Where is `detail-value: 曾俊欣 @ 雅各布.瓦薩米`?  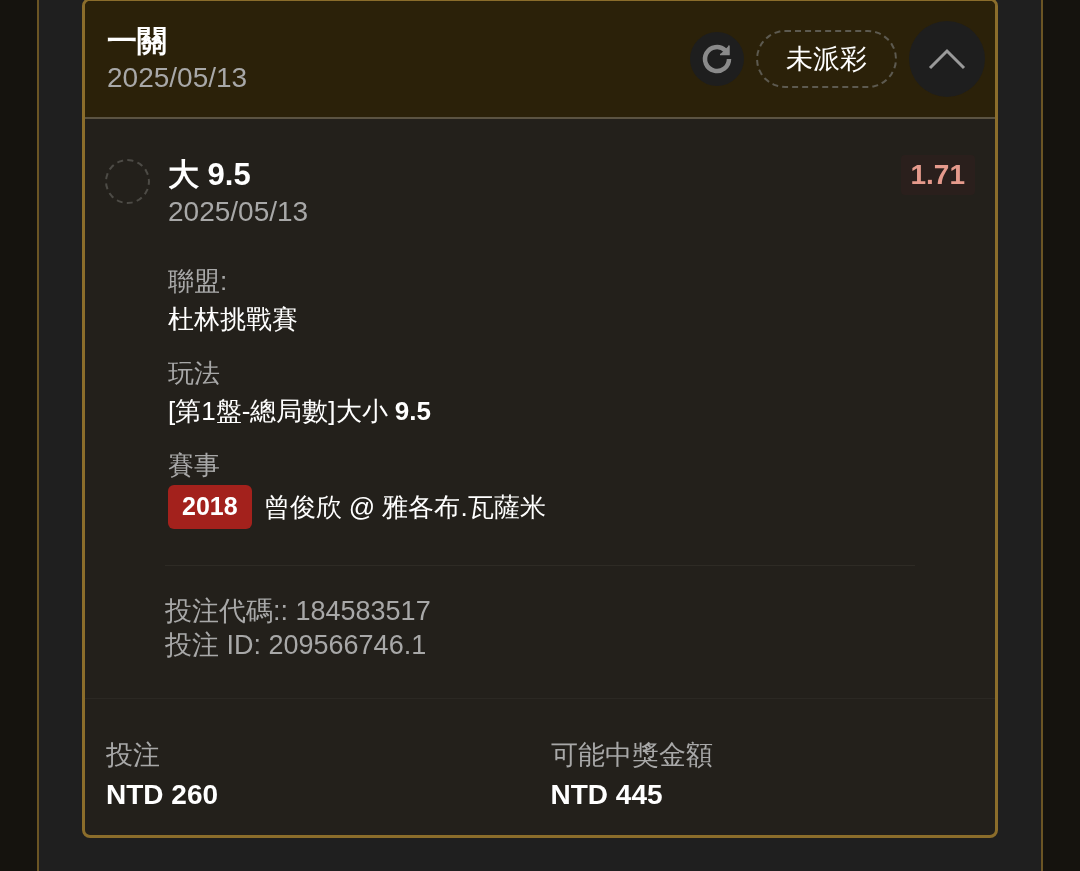 detail-value: 曾俊欣 @ 雅各布.瓦薩米 is located at coordinates (404, 507).